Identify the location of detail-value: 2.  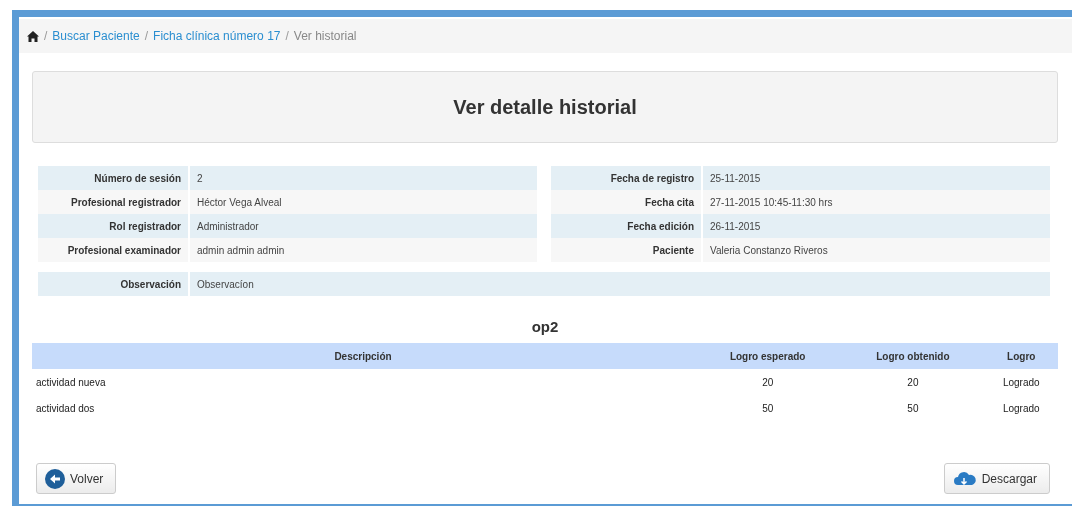
(199, 178).